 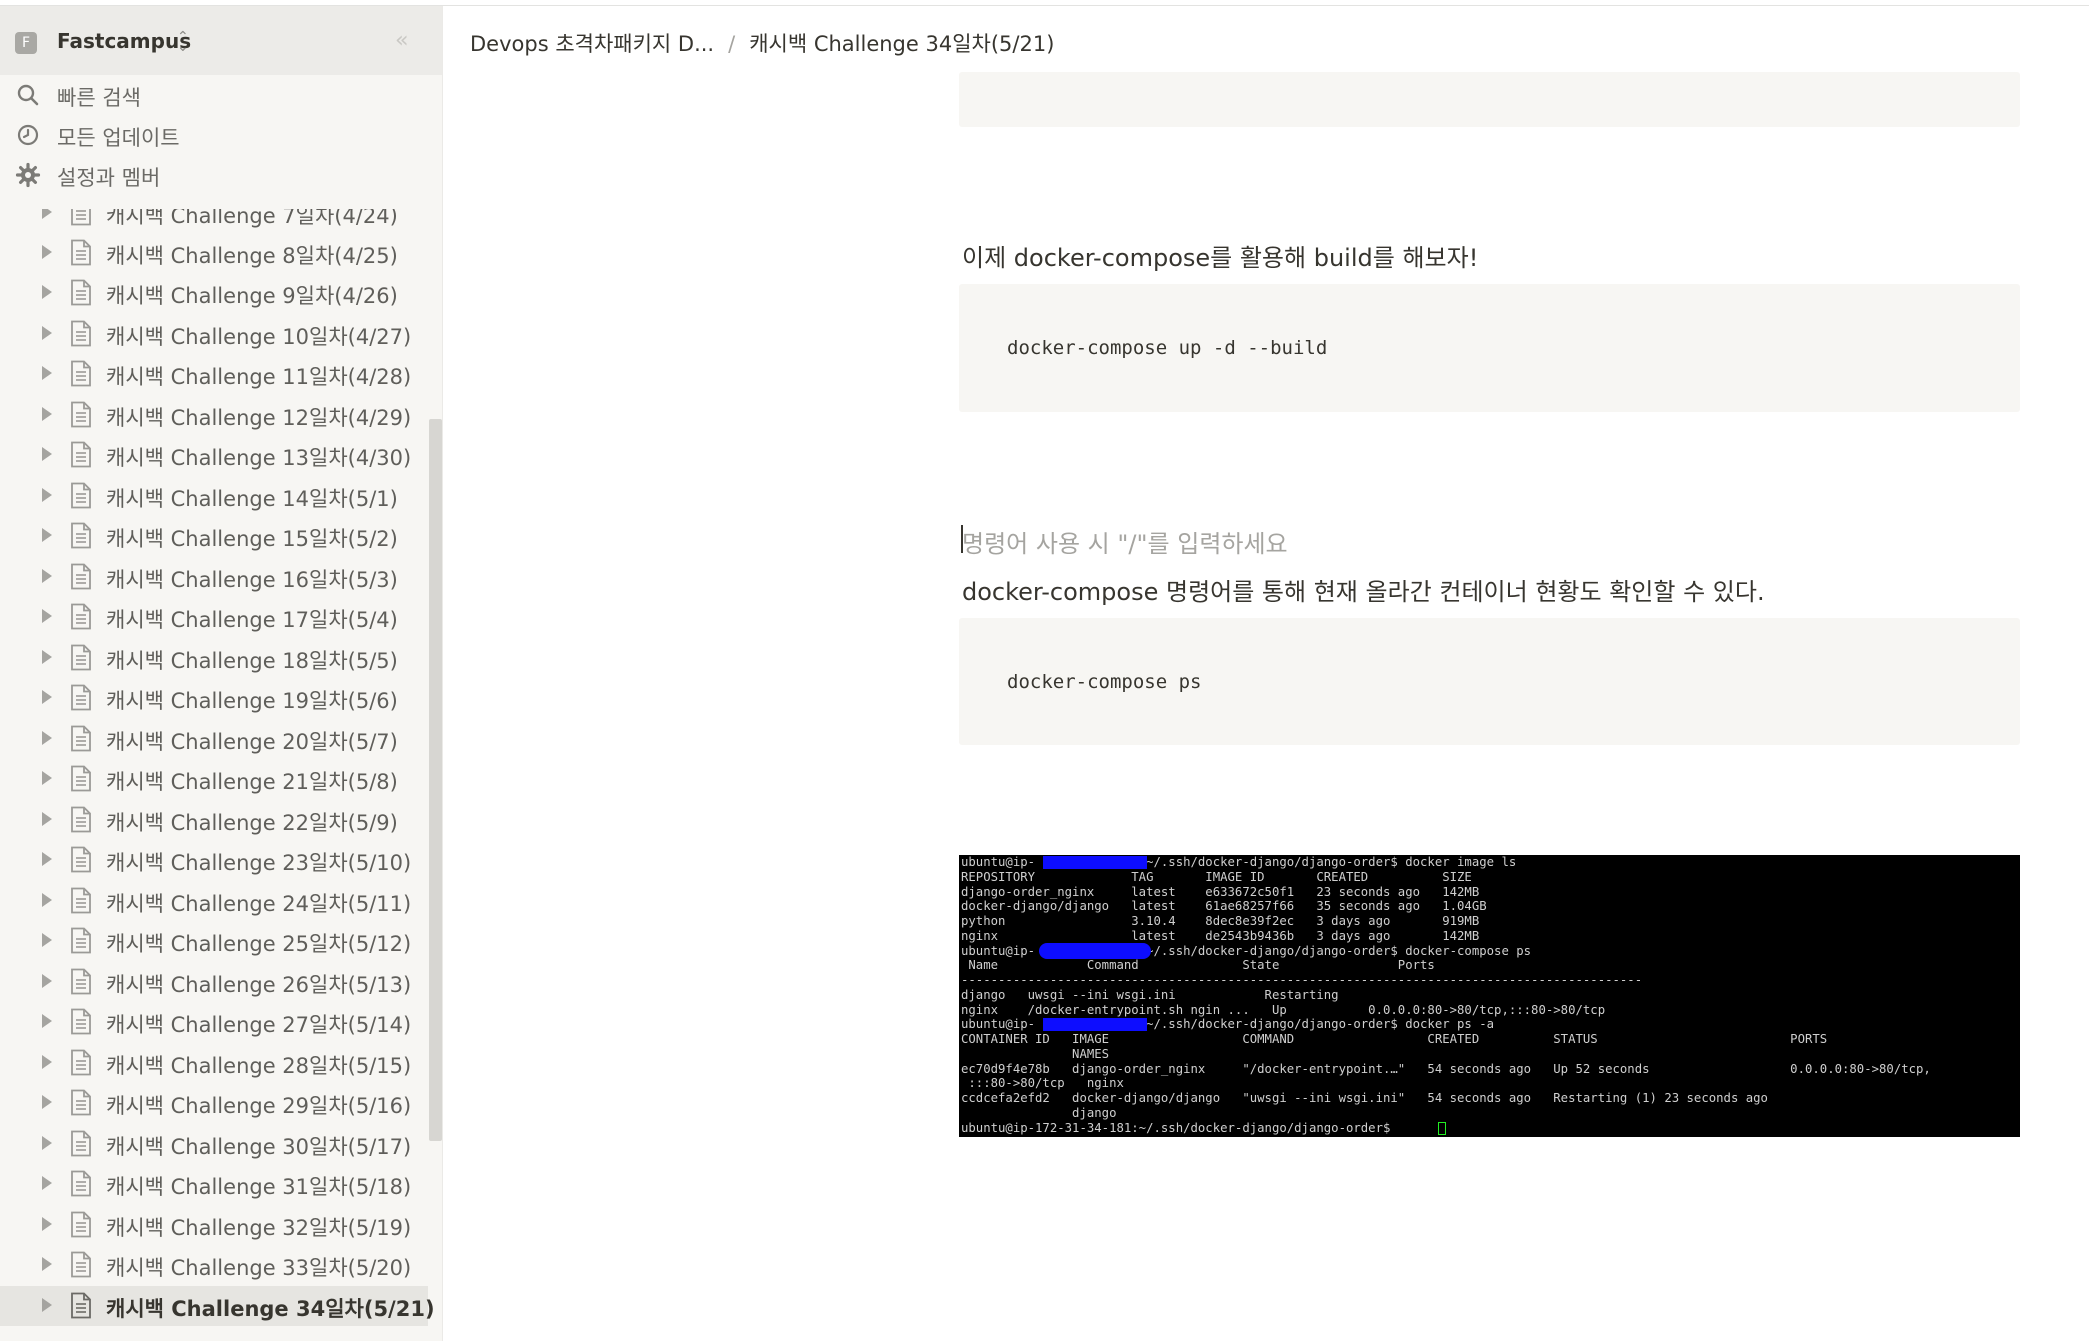 I want to click on paragraph-build: 이제 docker-compose를 활용해 build를 해보자!, so click(x=1220, y=255).